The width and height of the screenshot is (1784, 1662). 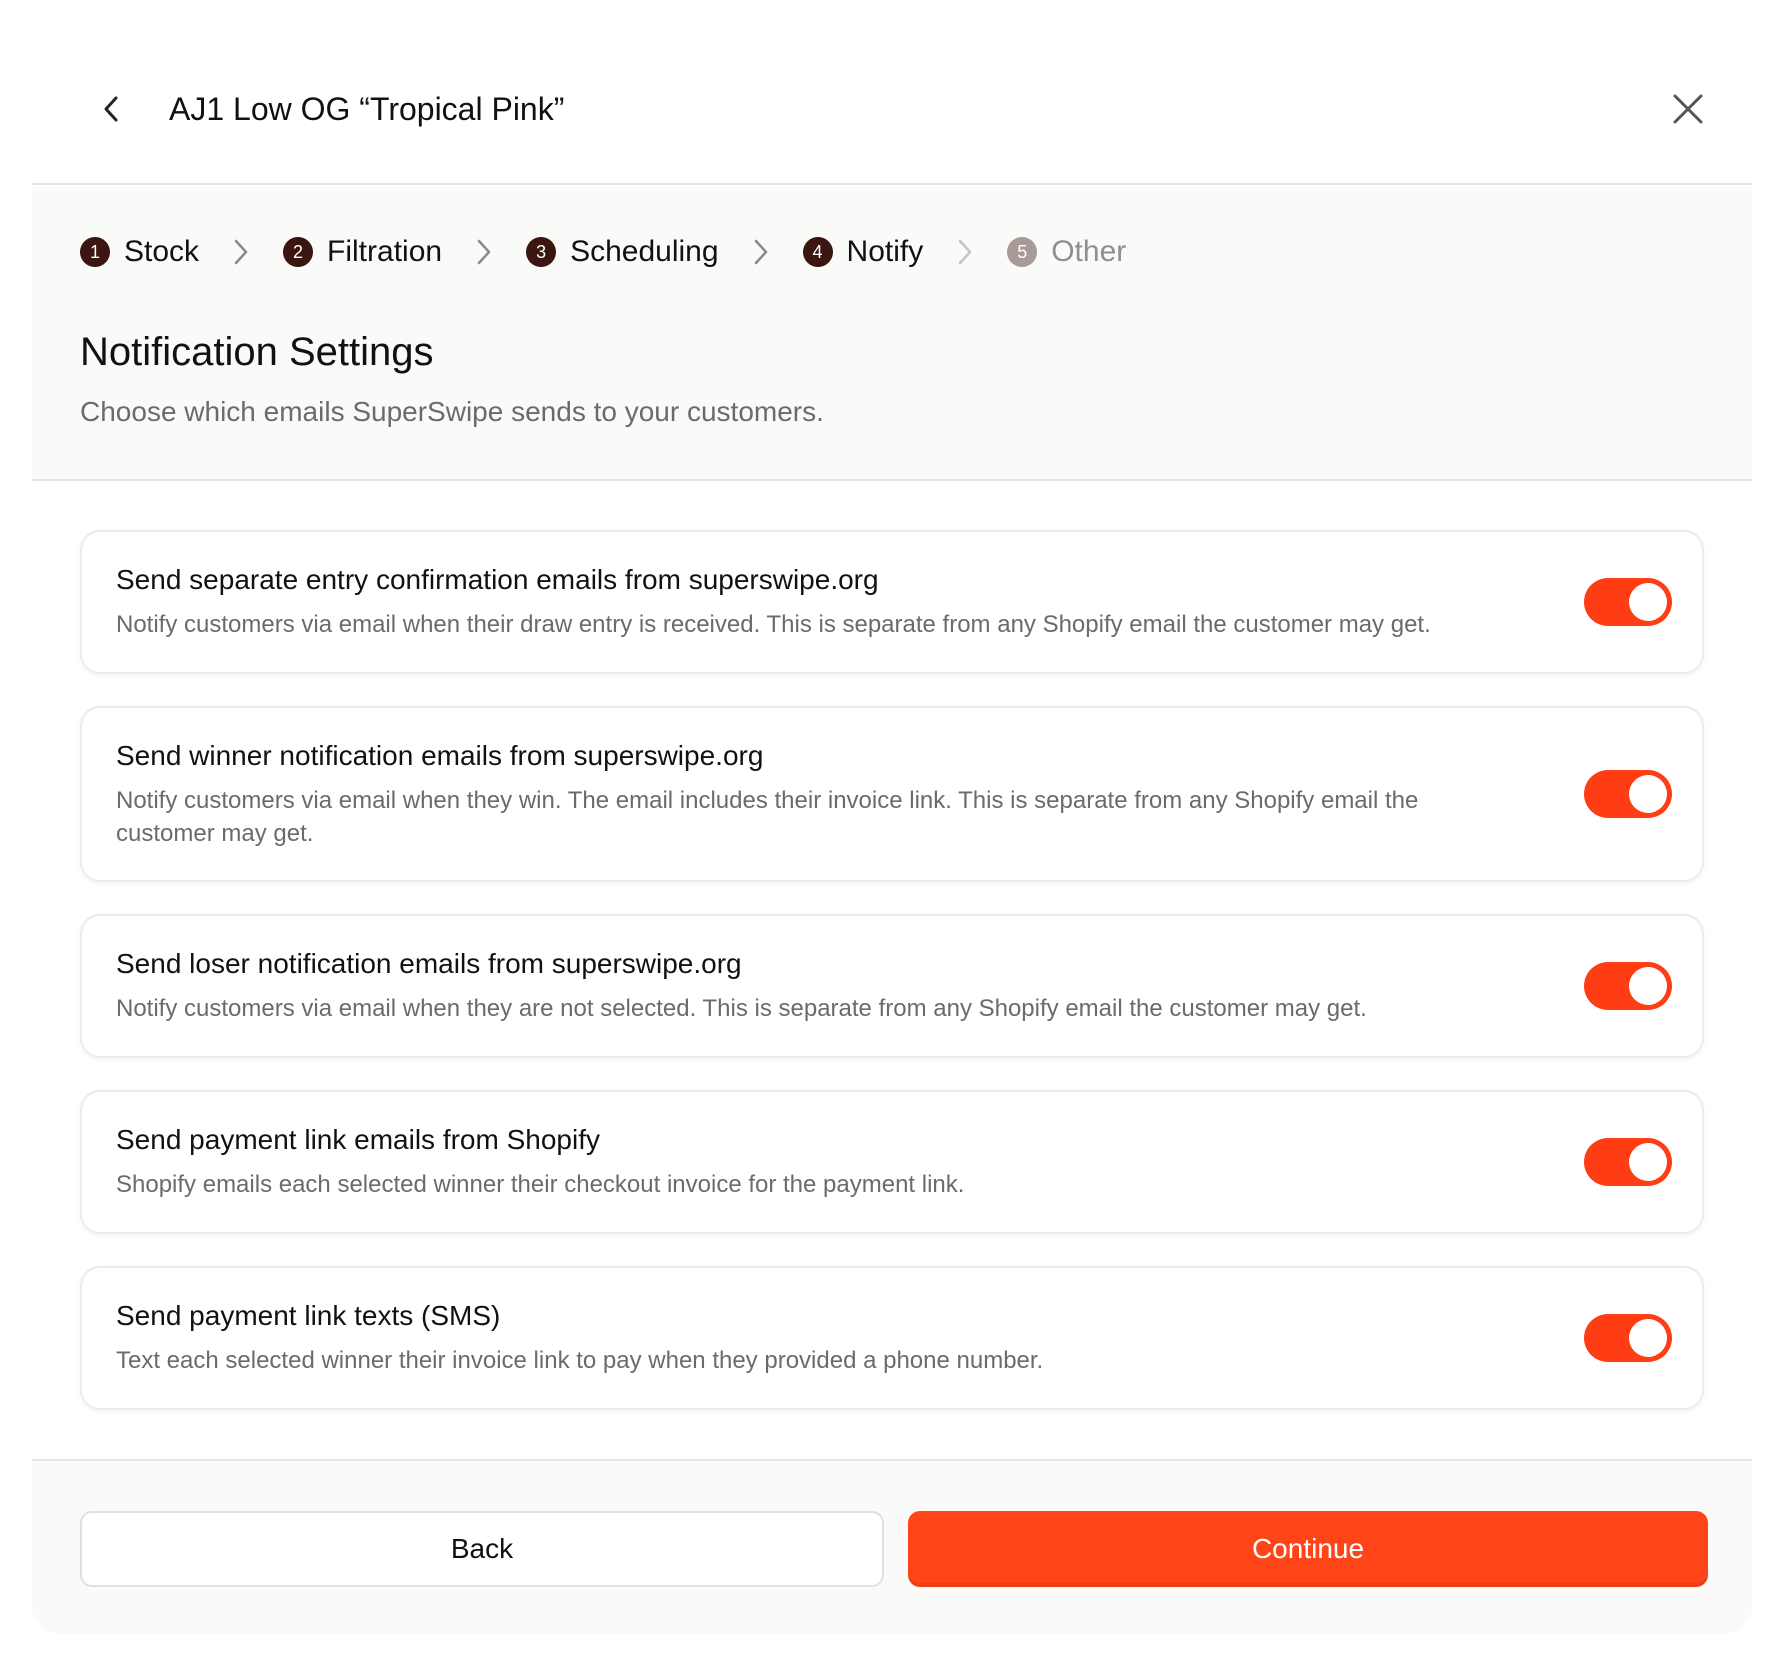 I want to click on step-label: Notify, so click(x=885, y=251).